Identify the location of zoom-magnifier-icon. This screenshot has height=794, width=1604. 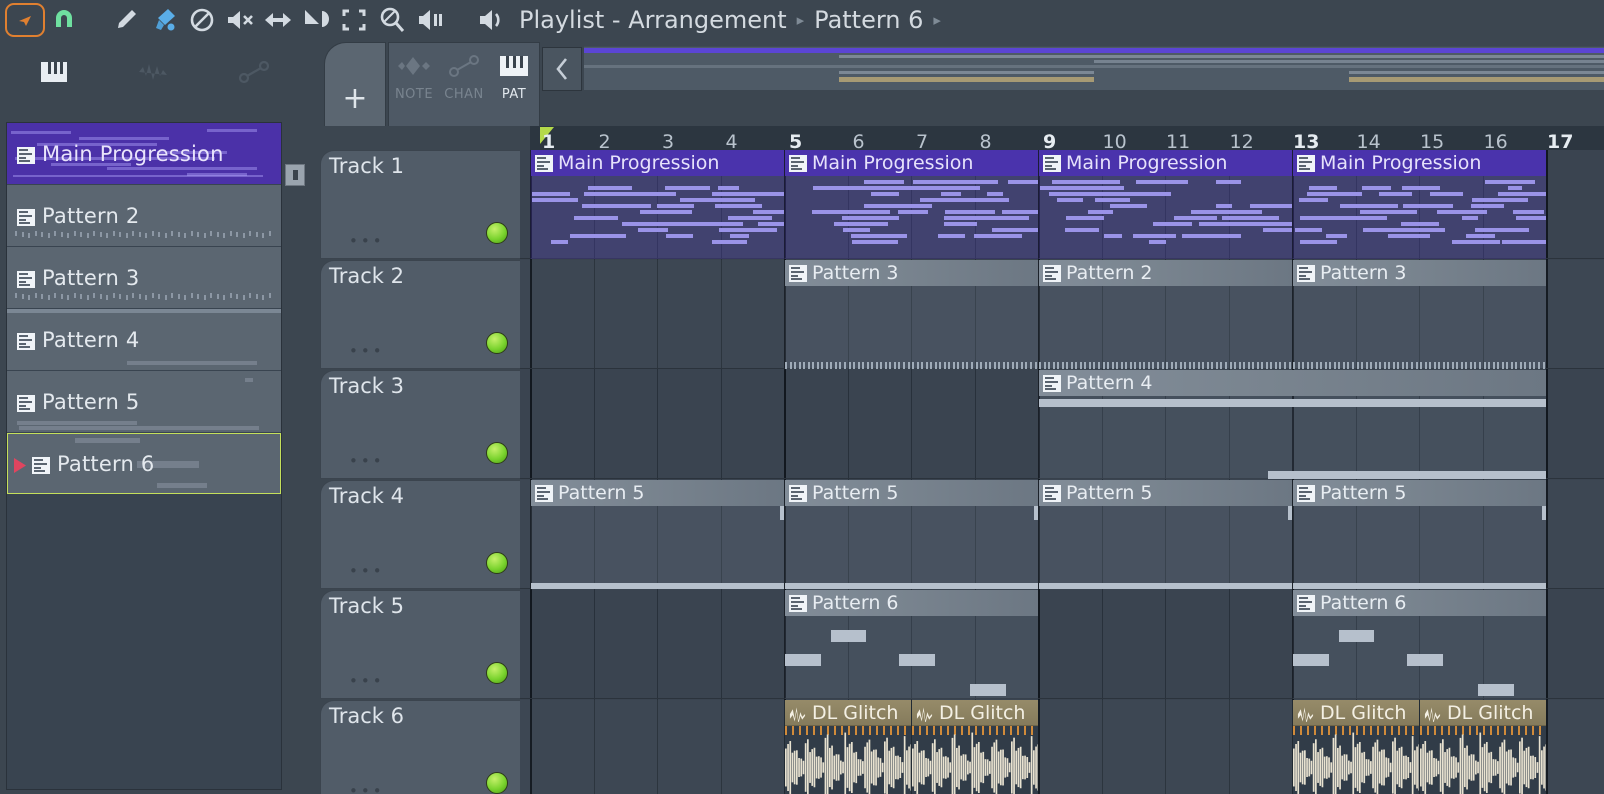
(392, 20).